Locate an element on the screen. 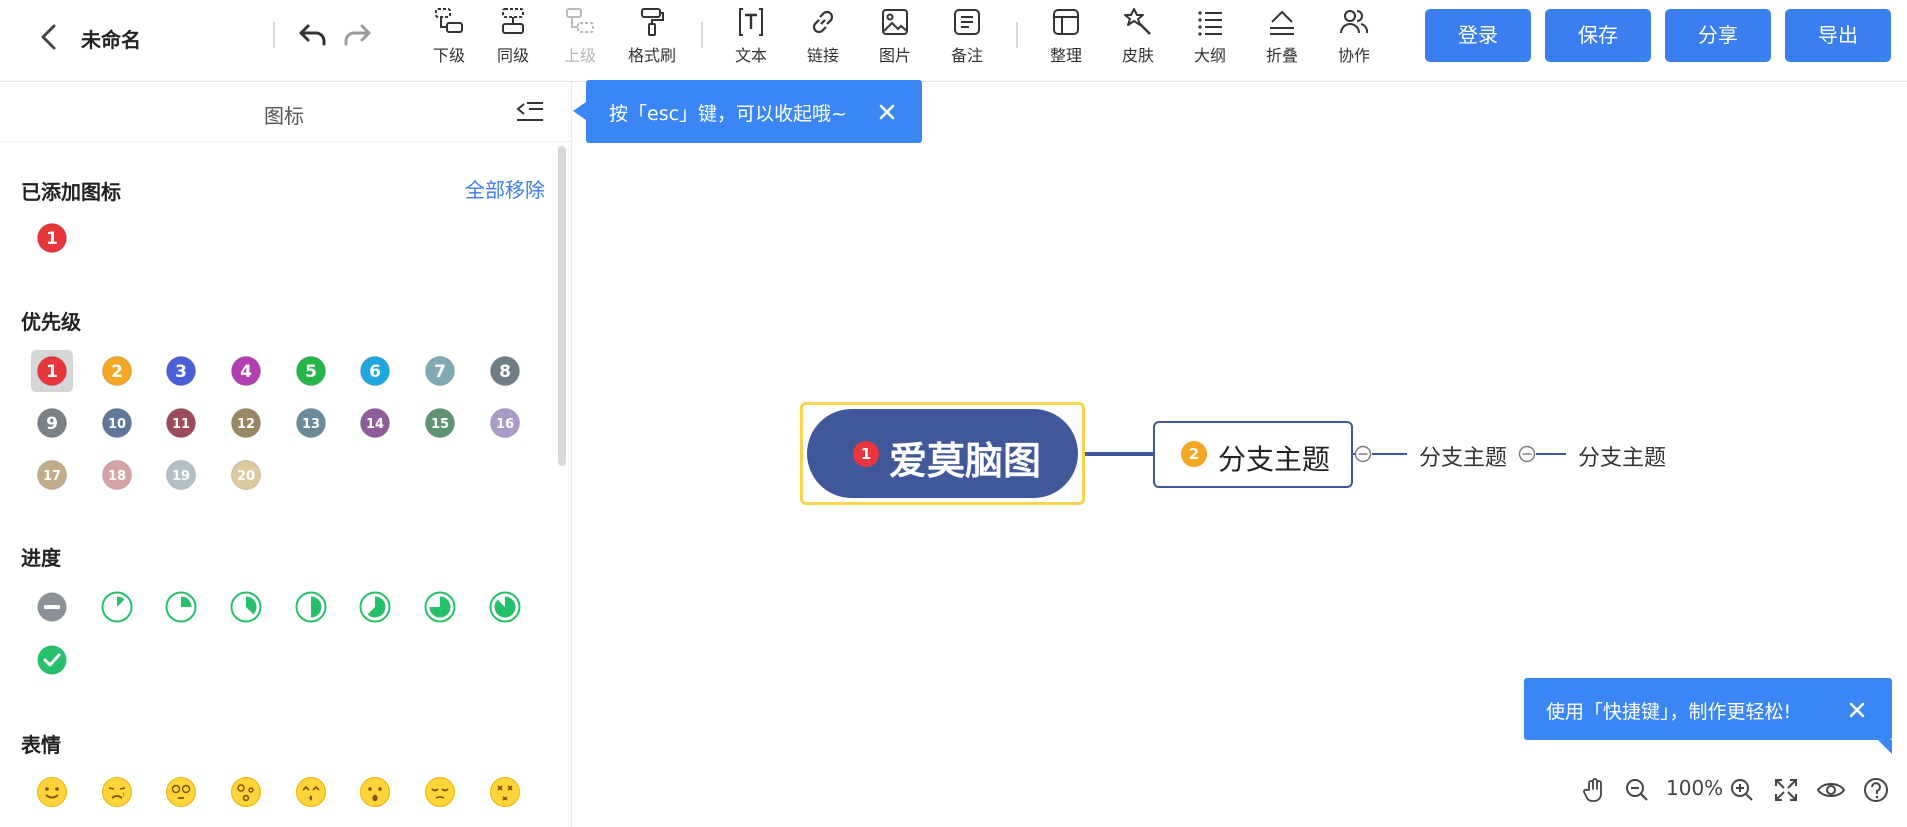 The image size is (1907, 827). tool-image: 图片 is located at coordinates (895, 39).